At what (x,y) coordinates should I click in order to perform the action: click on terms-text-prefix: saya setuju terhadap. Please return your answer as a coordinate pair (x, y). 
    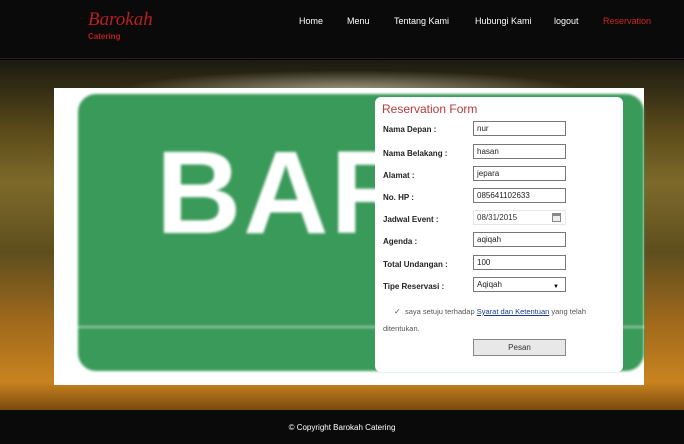
    Looking at the image, I should click on (440, 311).